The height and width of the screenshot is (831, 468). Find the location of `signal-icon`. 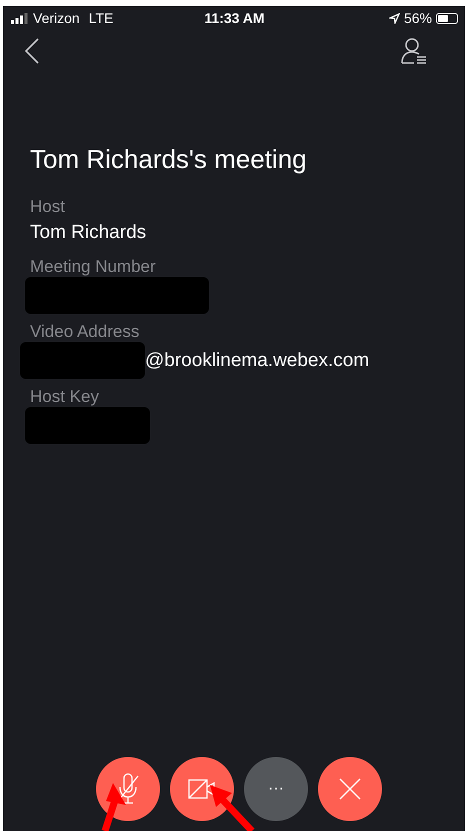

signal-icon is located at coordinates (19, 18).